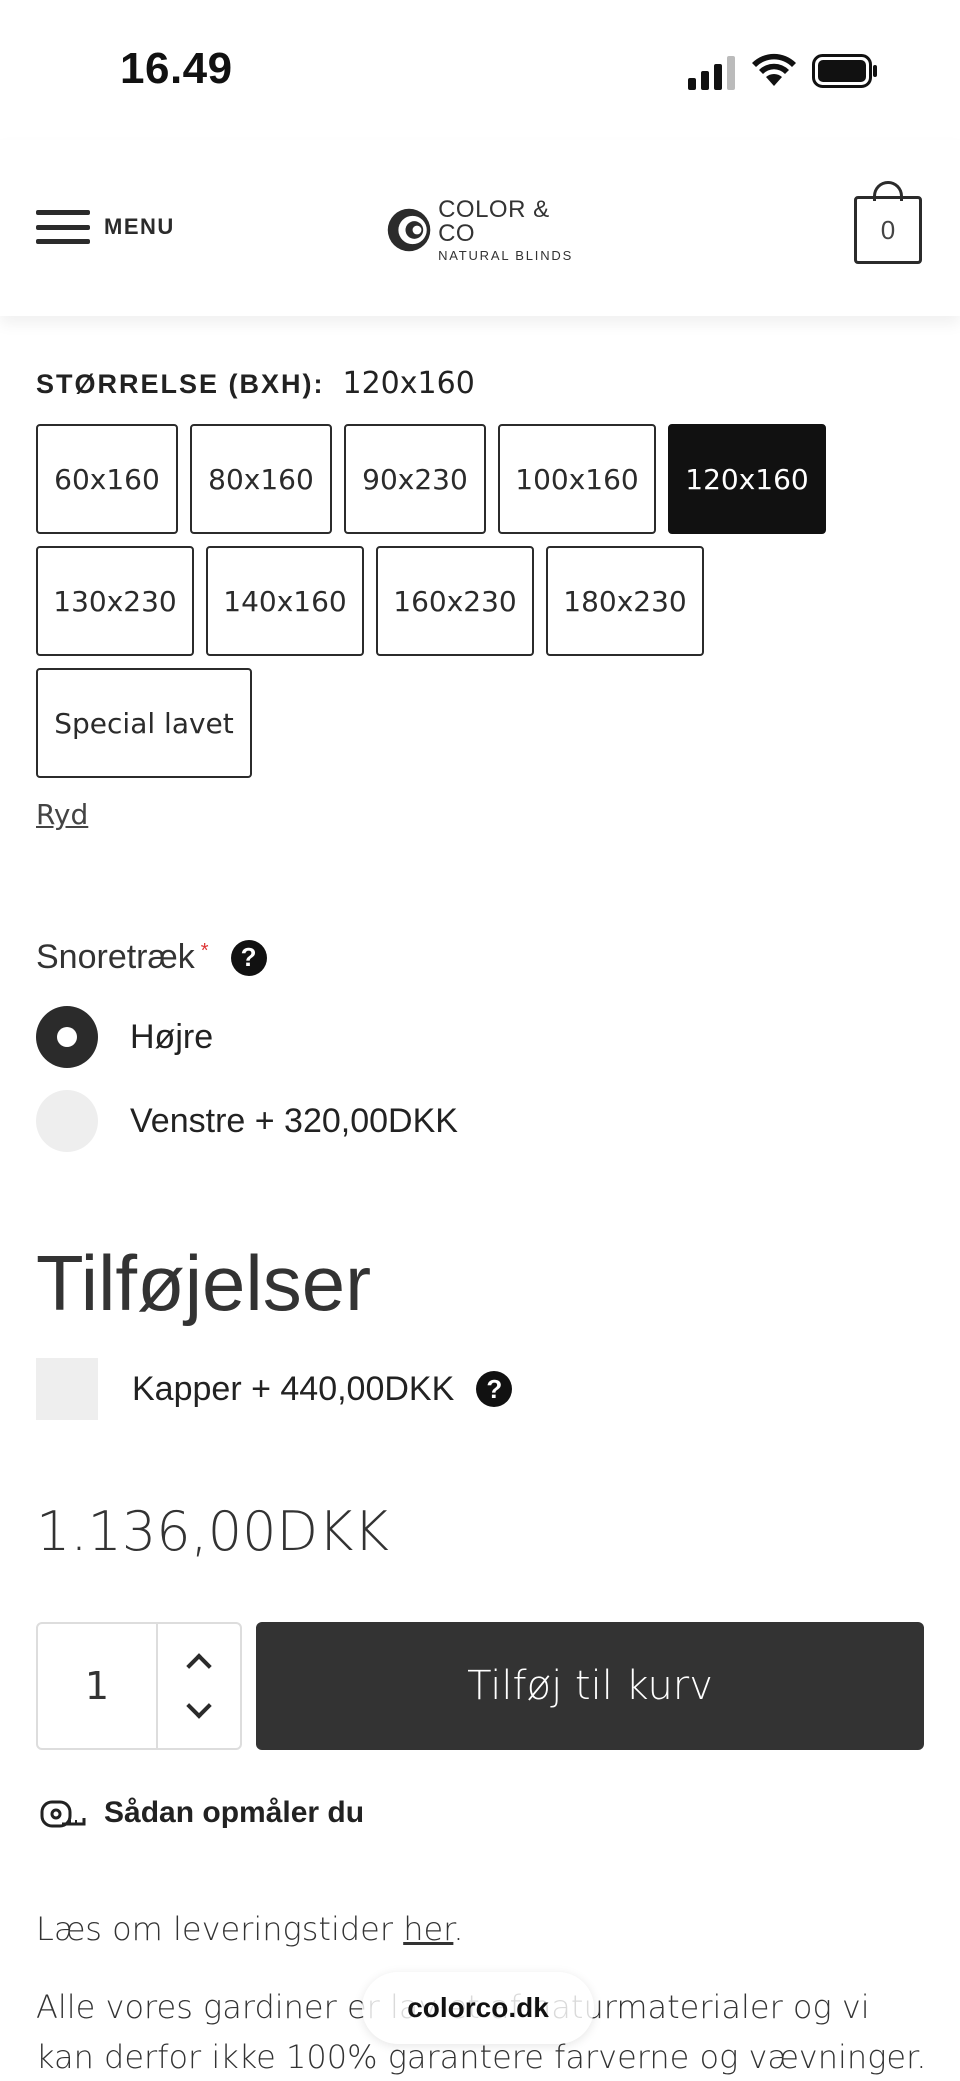 The width and height of the screenshot is (960, 2081). Describe the element at coordinates (62, 814) in the screenshot. I see `clear-selection-link: Ryd` at that location.